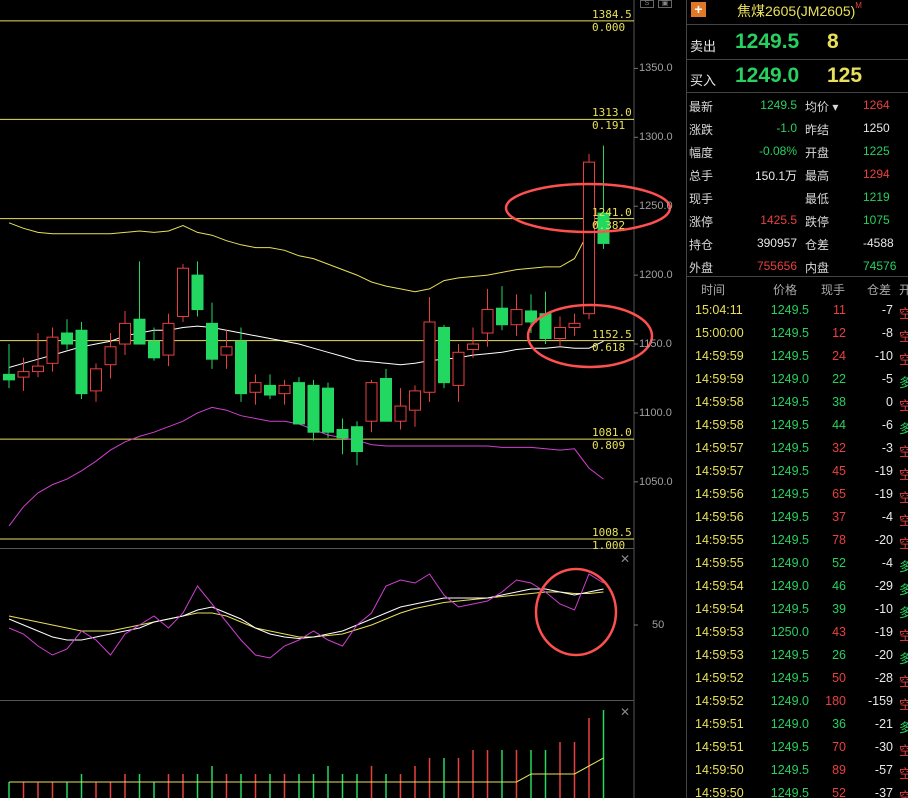 Image resolution: width=908 pixels, height=798 pixels. Describe the element at coordinates (833, 41) in the screenshot. I see `ask-volume: 8` at that location.